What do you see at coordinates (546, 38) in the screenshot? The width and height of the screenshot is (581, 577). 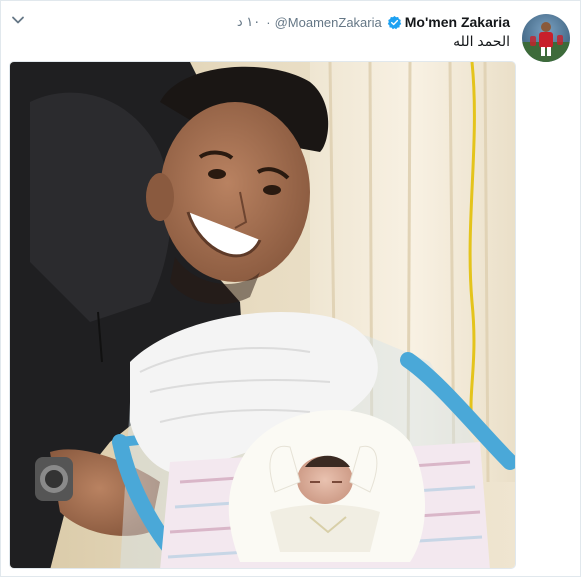 I see `avatar` at bounding box center [546, 38].